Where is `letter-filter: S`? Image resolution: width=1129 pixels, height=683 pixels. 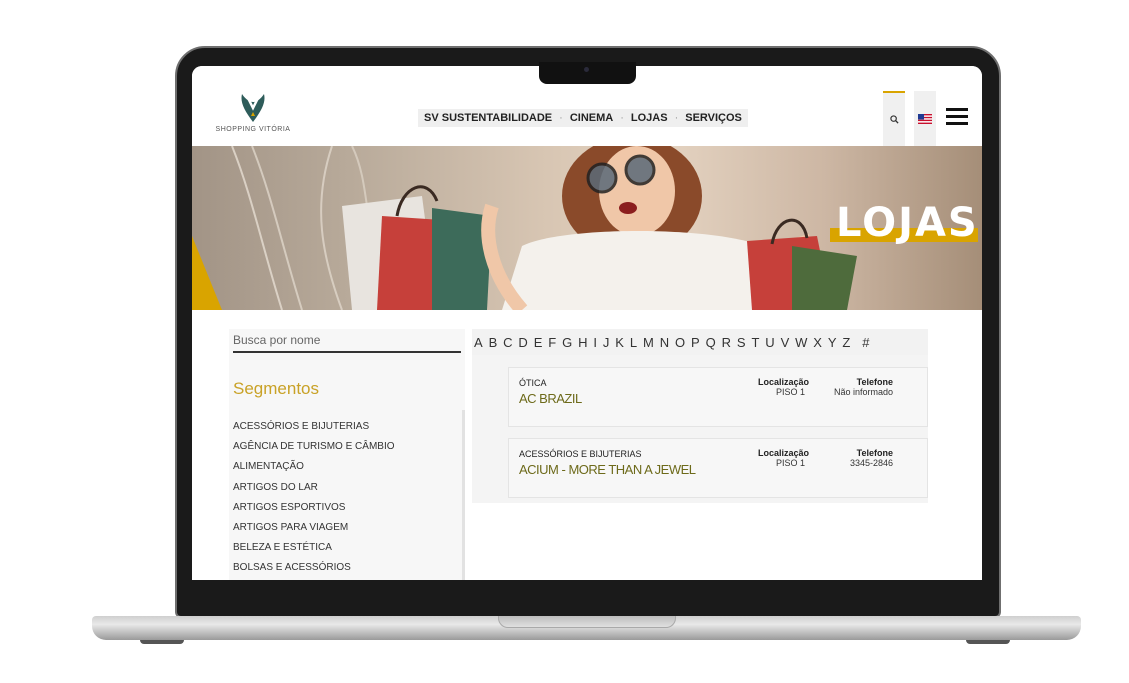
letter-filter: S is located at coordinates (741, 342).